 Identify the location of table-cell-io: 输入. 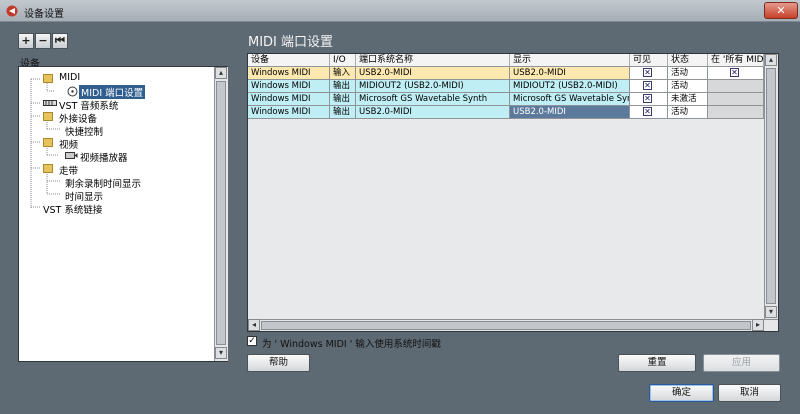
(343, 73).